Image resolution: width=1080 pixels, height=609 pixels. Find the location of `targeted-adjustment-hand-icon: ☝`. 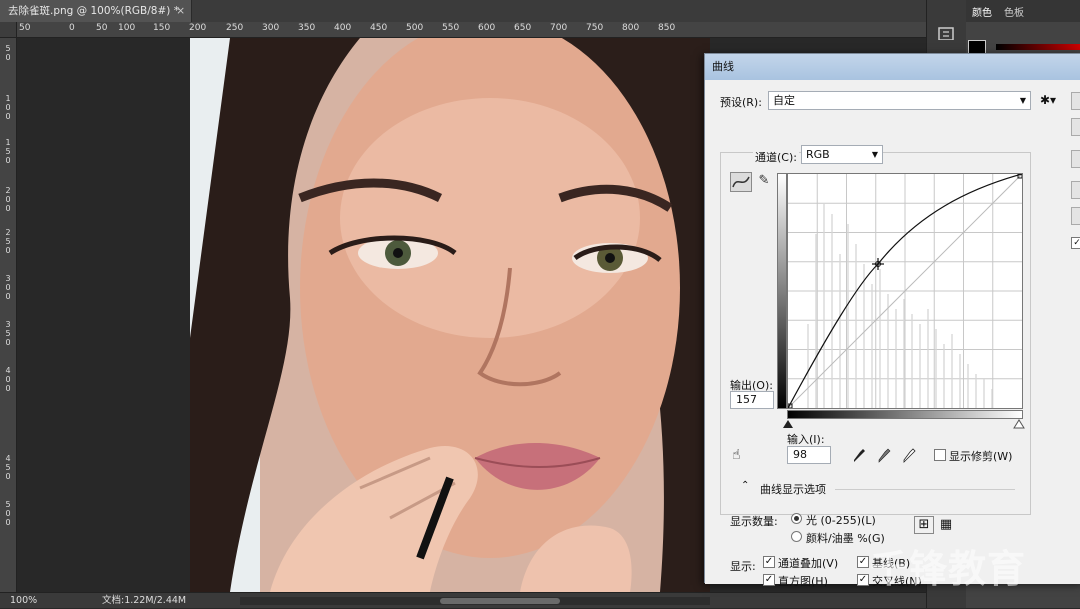

targeted-adjustment-hand-icon: ☝ is located at coordinates (736, 455).